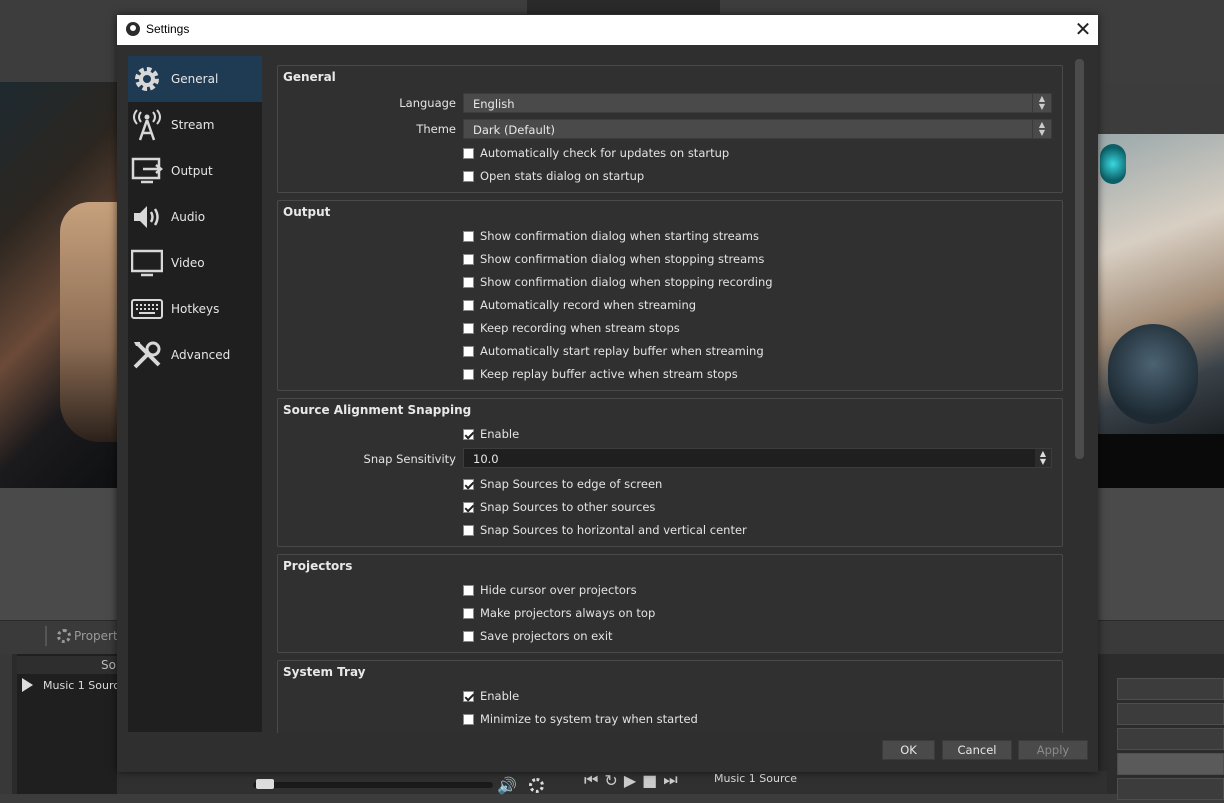 Image resolution: width=1224 pixels, height=803 pixels. I want to click on checkbox-auto-record: Automatically record when streaming, so click(579, 305).